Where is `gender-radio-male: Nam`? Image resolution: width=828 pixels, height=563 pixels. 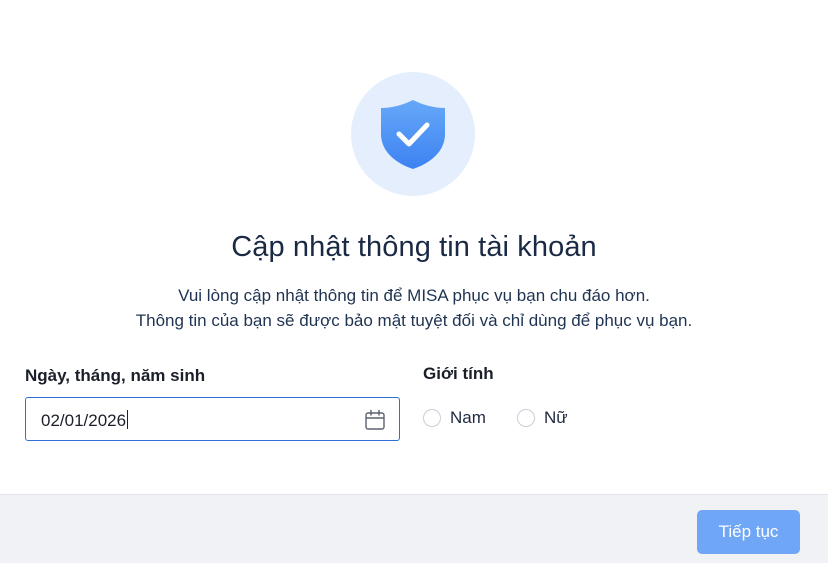
gender-radio-male: Nam is located at coordinates (454, 418).